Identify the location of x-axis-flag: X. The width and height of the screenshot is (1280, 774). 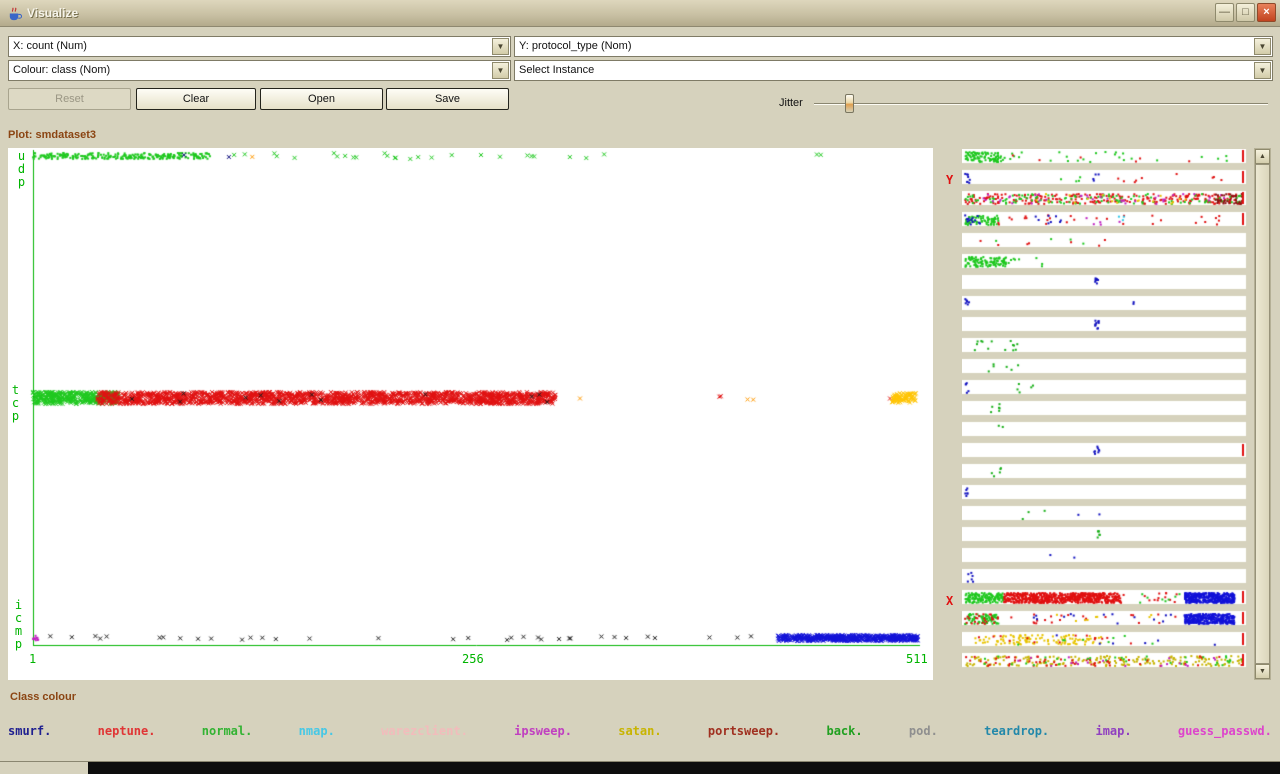
(950, 601).